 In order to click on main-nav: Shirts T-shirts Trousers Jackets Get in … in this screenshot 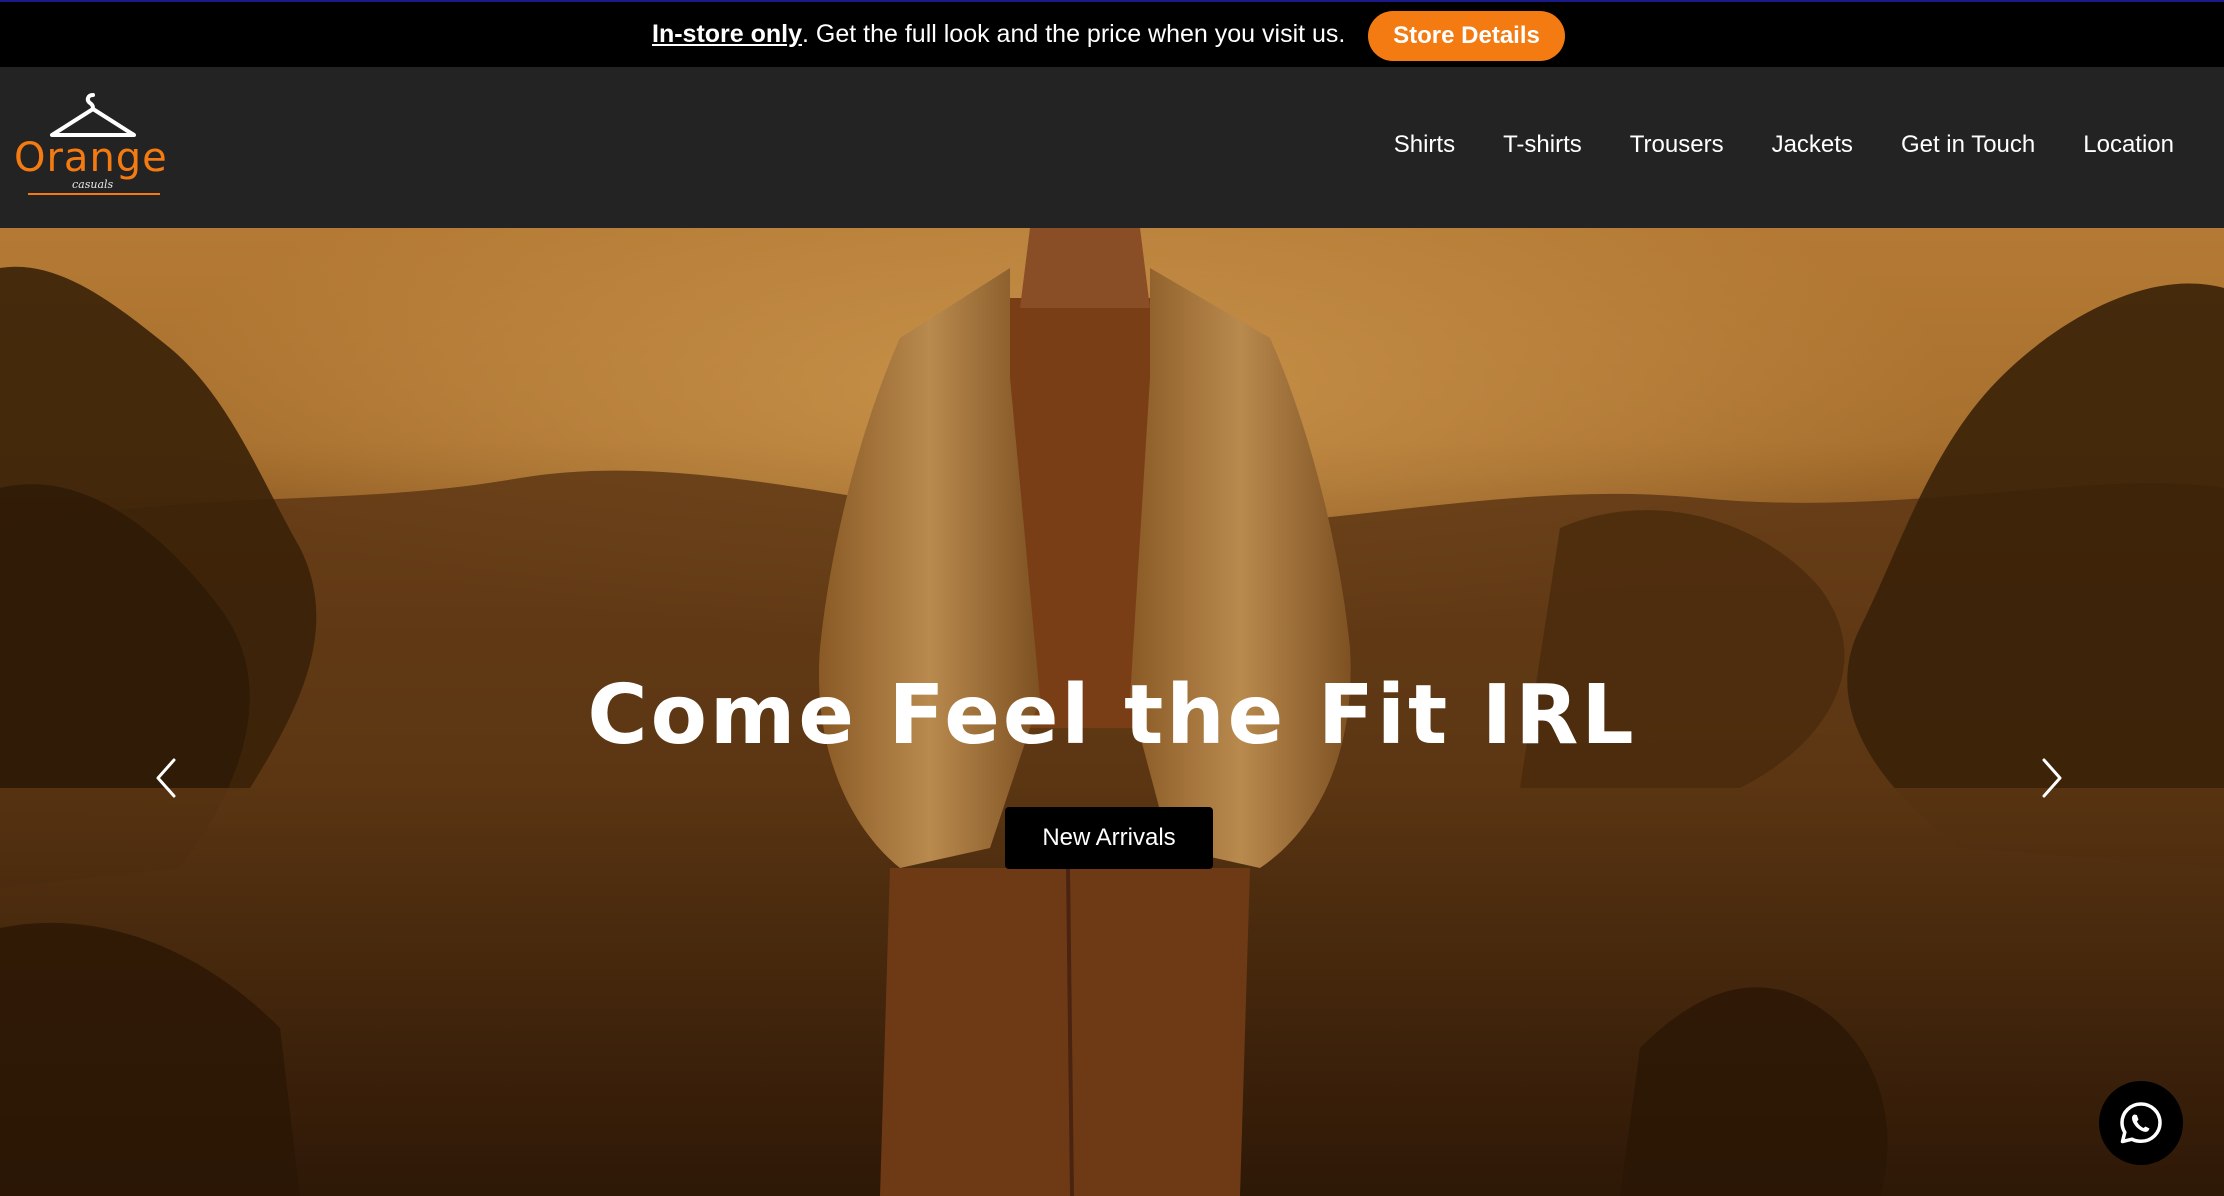, I will do `click(1784, 145)`.